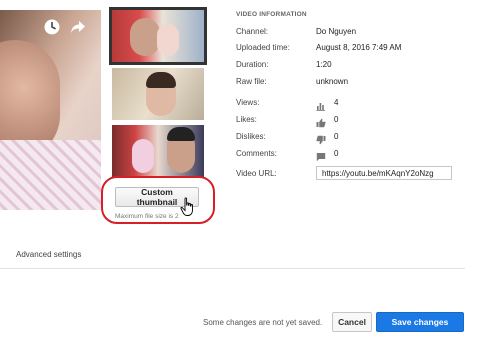 The height and width of the screenshot is (359, 500). I want to click on video-information-heading: VIDEO INFORMATION, so click(271, 14).